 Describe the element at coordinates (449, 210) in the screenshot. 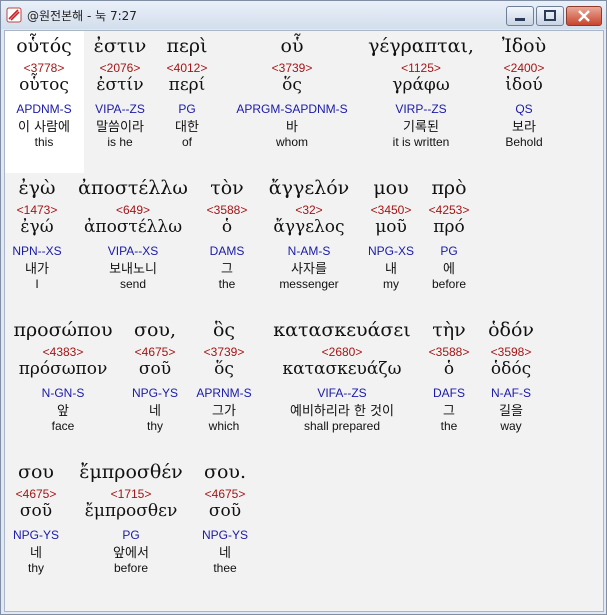

I see `strong-number: <4253>` at that location.